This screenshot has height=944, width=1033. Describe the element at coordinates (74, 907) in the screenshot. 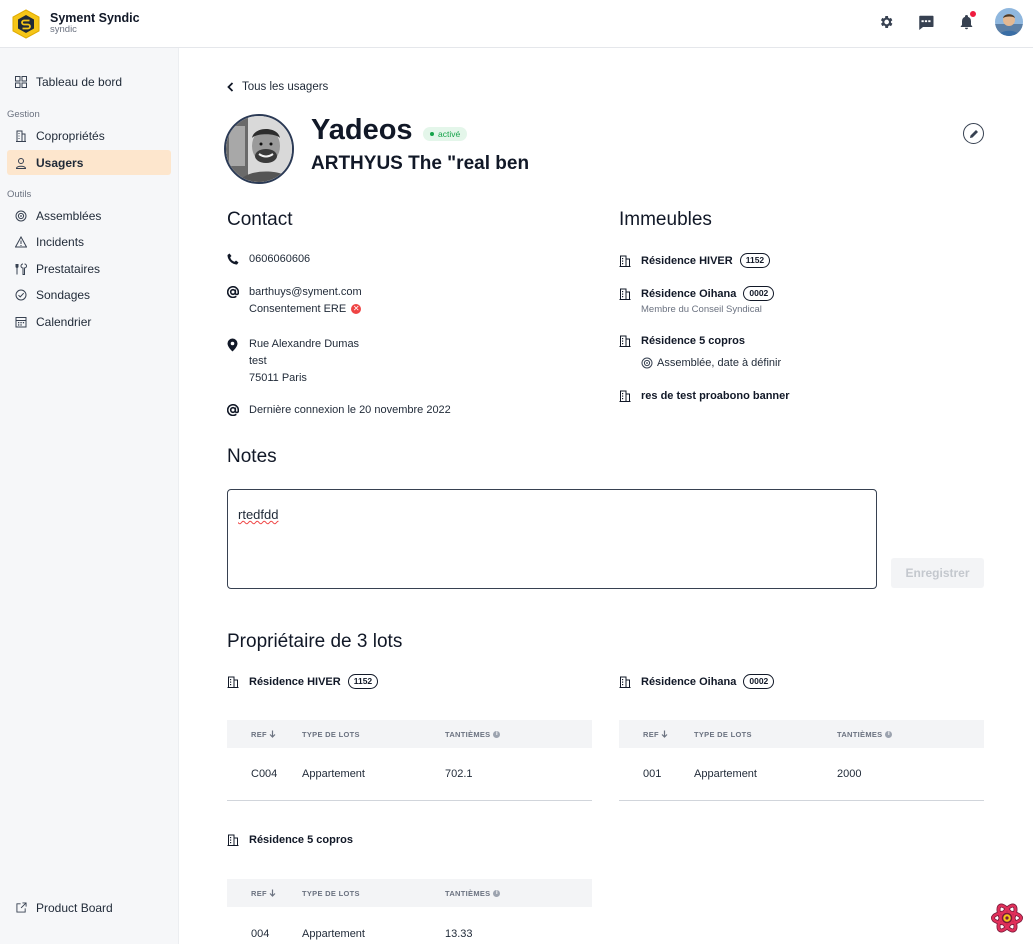

I see `sidebar-item-label: Product Board` at that location.